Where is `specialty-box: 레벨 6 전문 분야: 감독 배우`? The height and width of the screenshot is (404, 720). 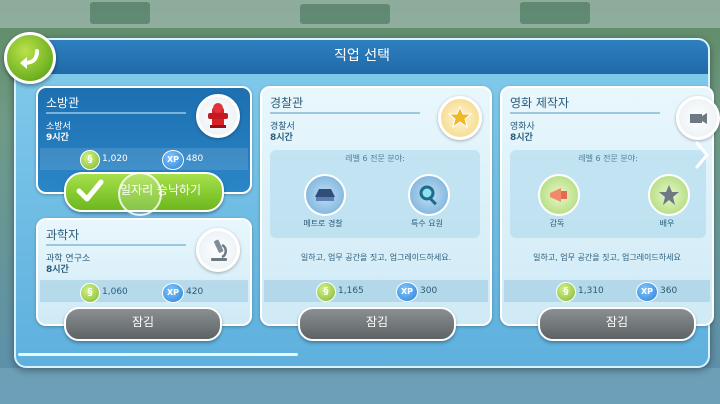
specialty-box: 레벨 6 전문 분야: 감독 배우 is located at coordinates (608, 194).